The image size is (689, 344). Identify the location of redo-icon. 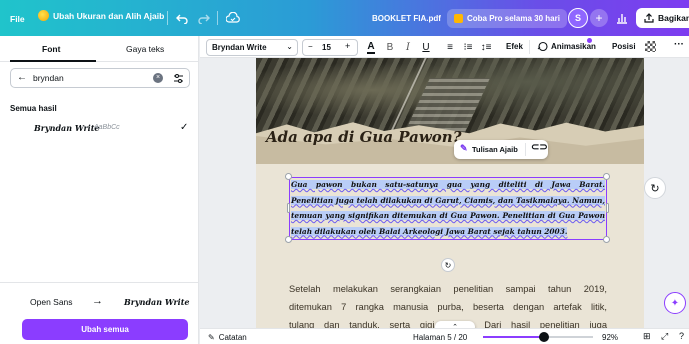
(204, 18).